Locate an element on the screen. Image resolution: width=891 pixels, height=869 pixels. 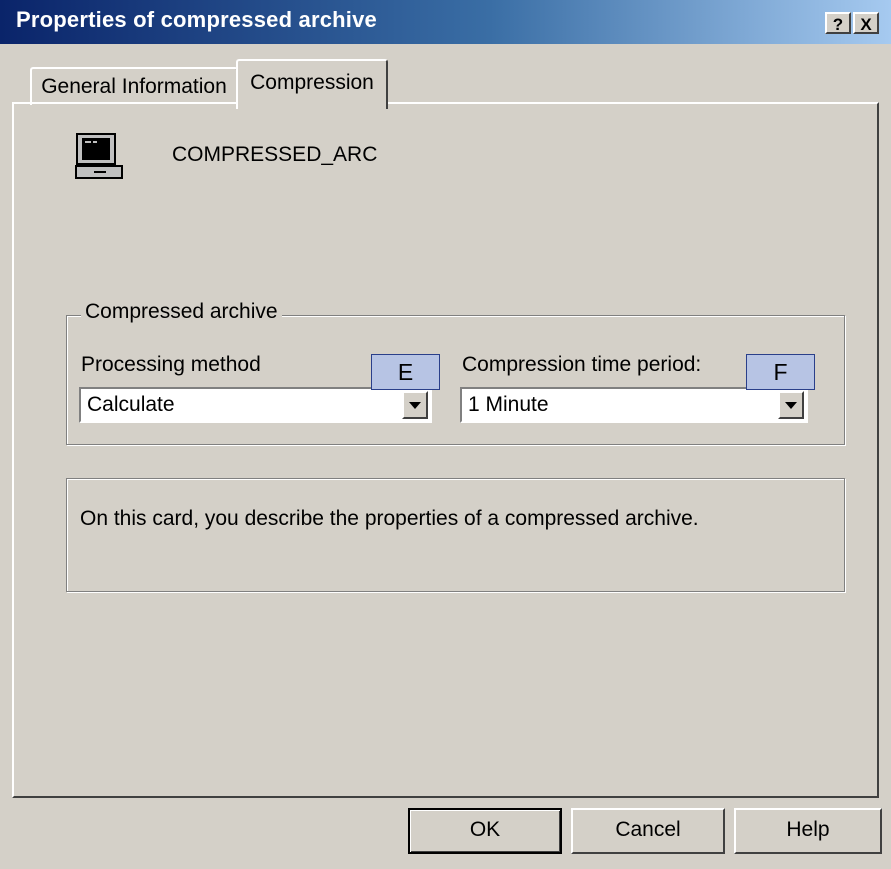
title-bar: Properties of compressed archive ? X is located at coordinates (445, 22).